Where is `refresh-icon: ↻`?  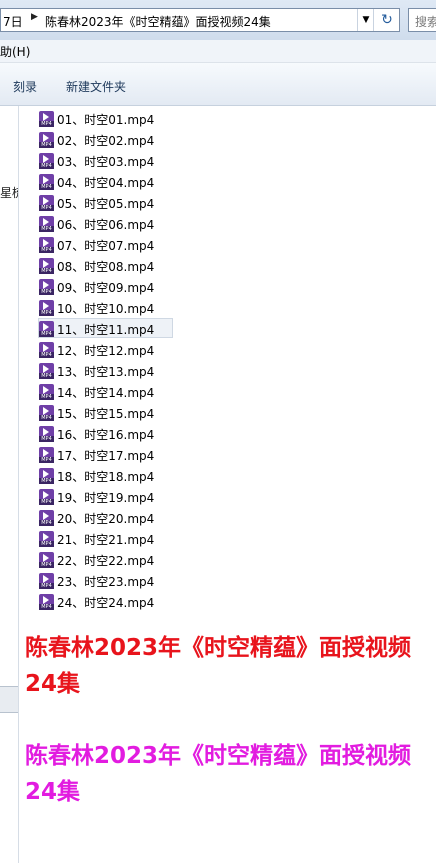 refresh-icon: ↻ is located at coordinates (386, 20).